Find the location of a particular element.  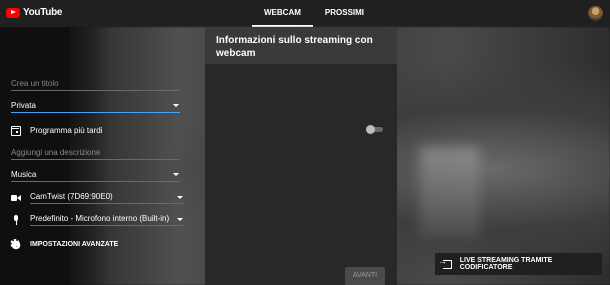

advanced-label: IMPOSTAZIONI AVANZATE is located at coordinates (74, 244).